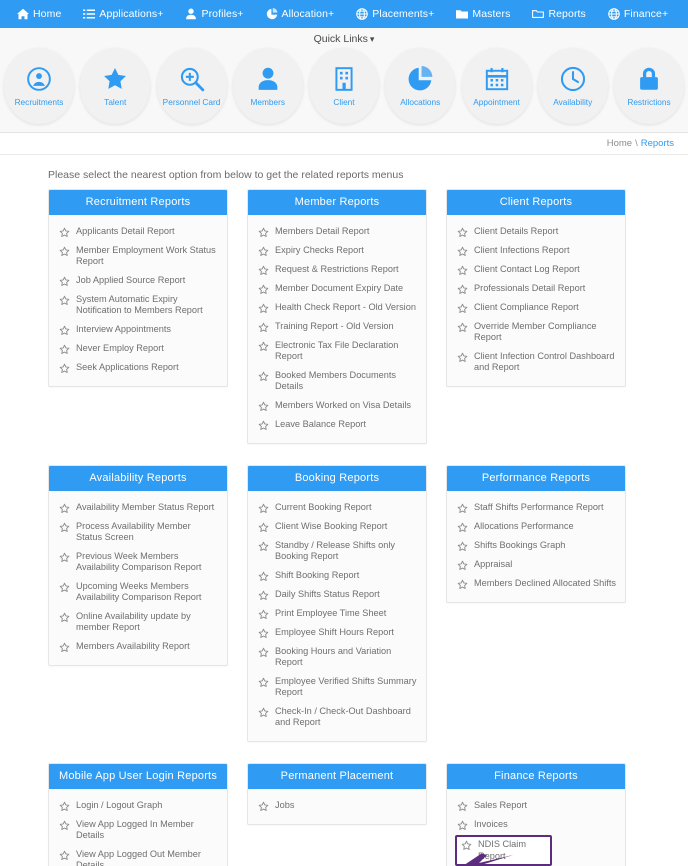  I want to click on report-link-label: Shift Booking Report, so click(317, 574).